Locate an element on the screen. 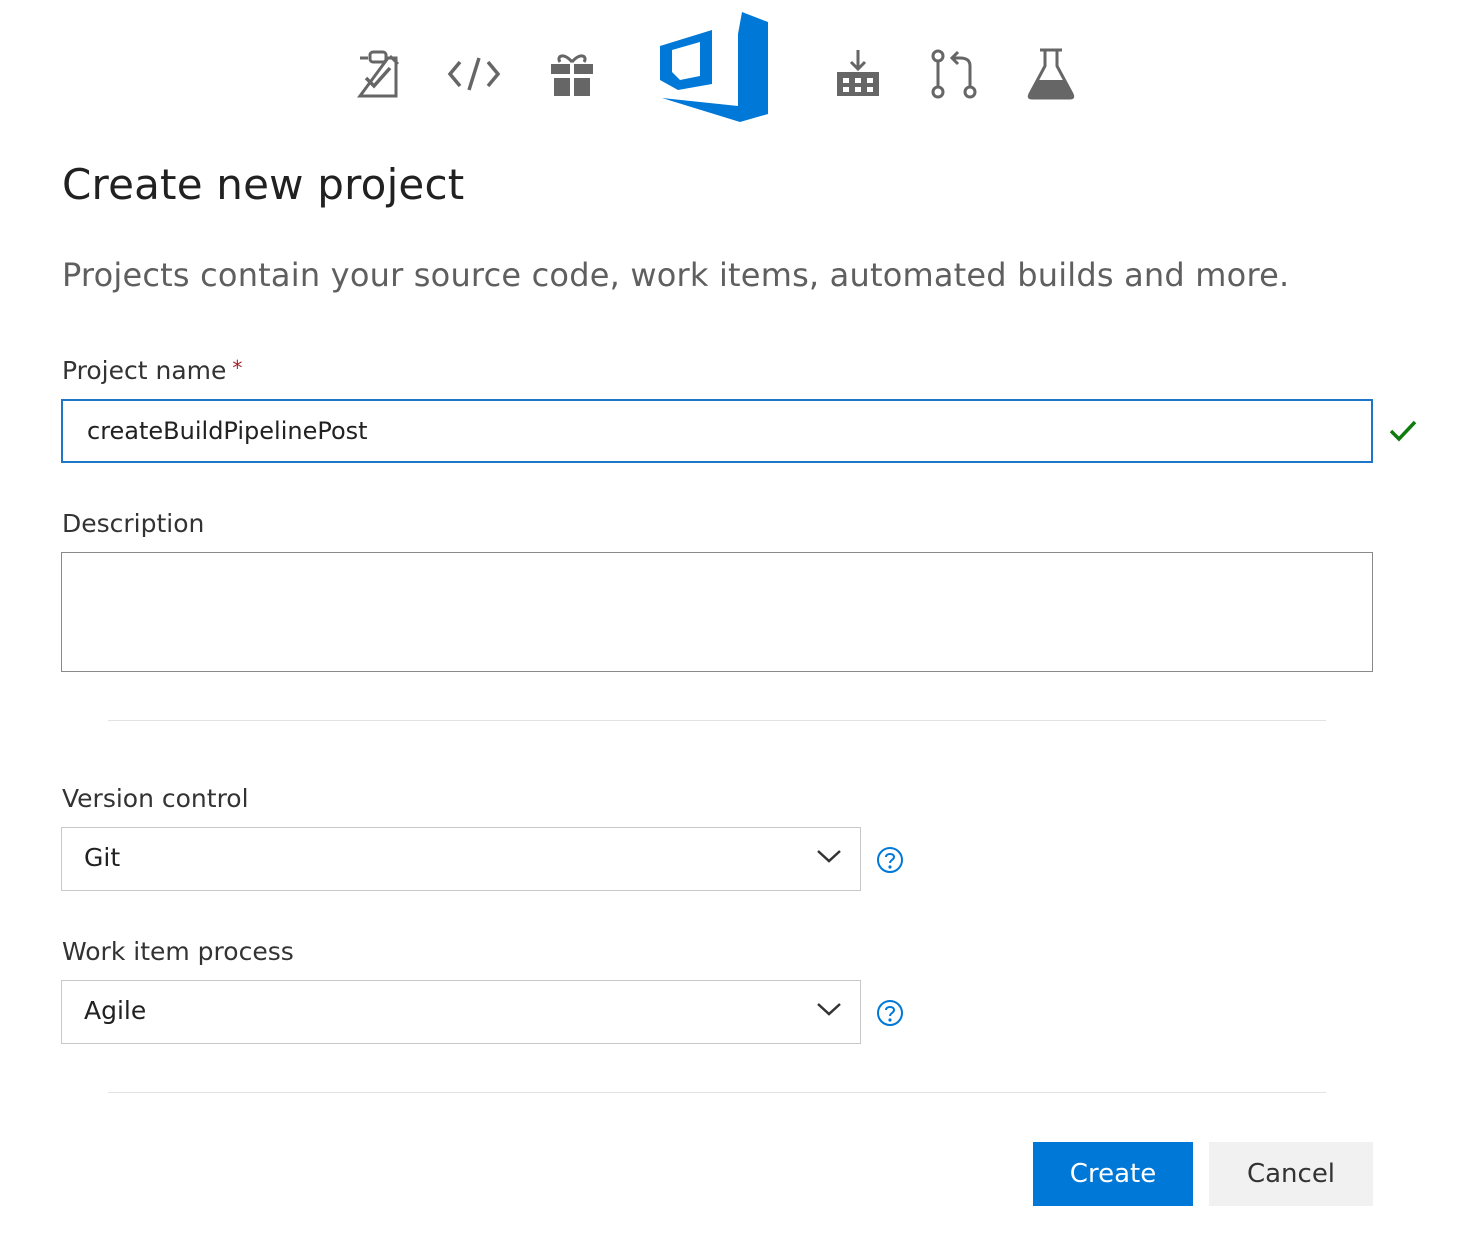 The image size is (1458, 1255). test-plans-icon is located at coordinates (1051, 74).